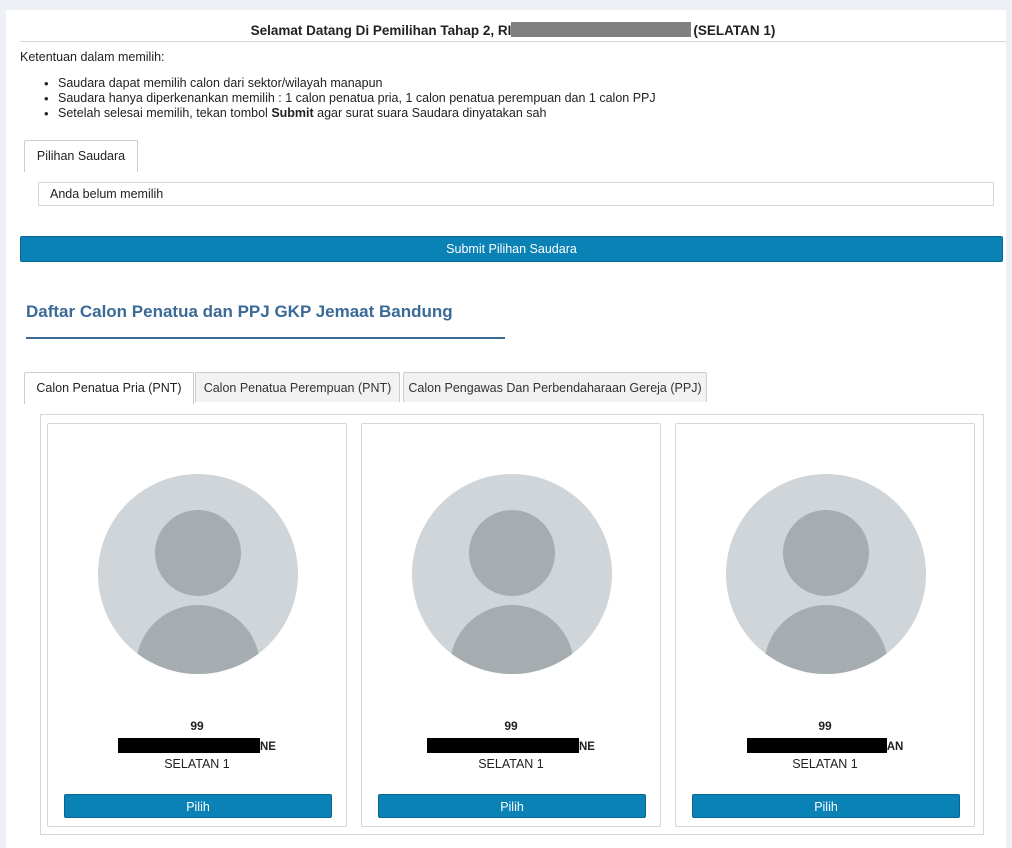 Image resolution: width=1012 pixels, height=848 pixels. I want to click on section-divider, so click(265, 338).